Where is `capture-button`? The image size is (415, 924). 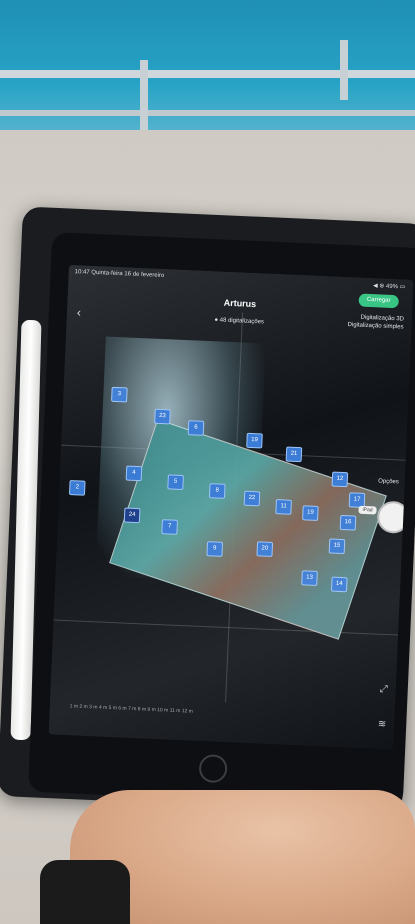 capture-button is located at coordinates (393, 517).